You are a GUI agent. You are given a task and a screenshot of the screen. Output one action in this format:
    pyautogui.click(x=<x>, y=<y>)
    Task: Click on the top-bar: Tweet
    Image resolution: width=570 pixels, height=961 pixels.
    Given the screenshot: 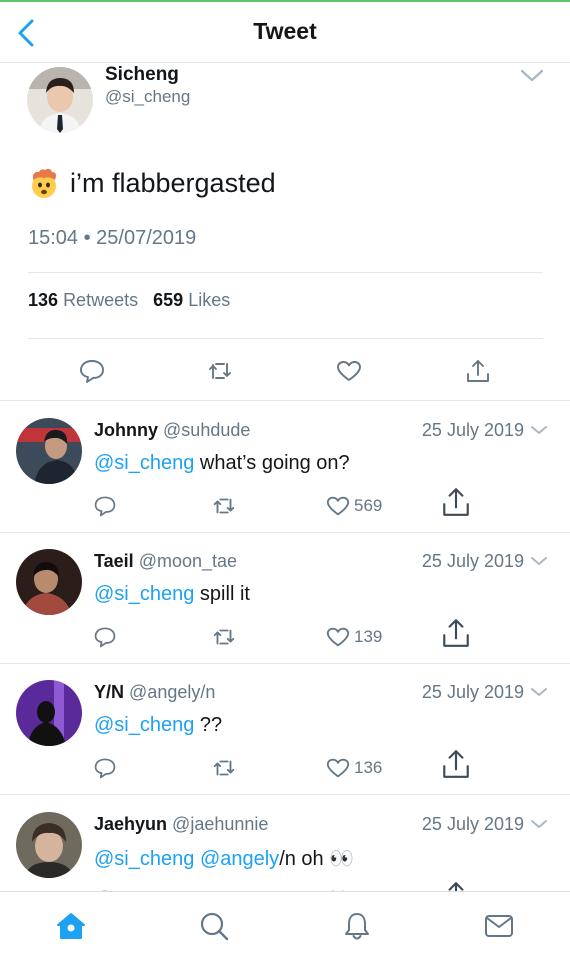 What is the action you would take?
    pyautogui.click(x=285, y=32)
    